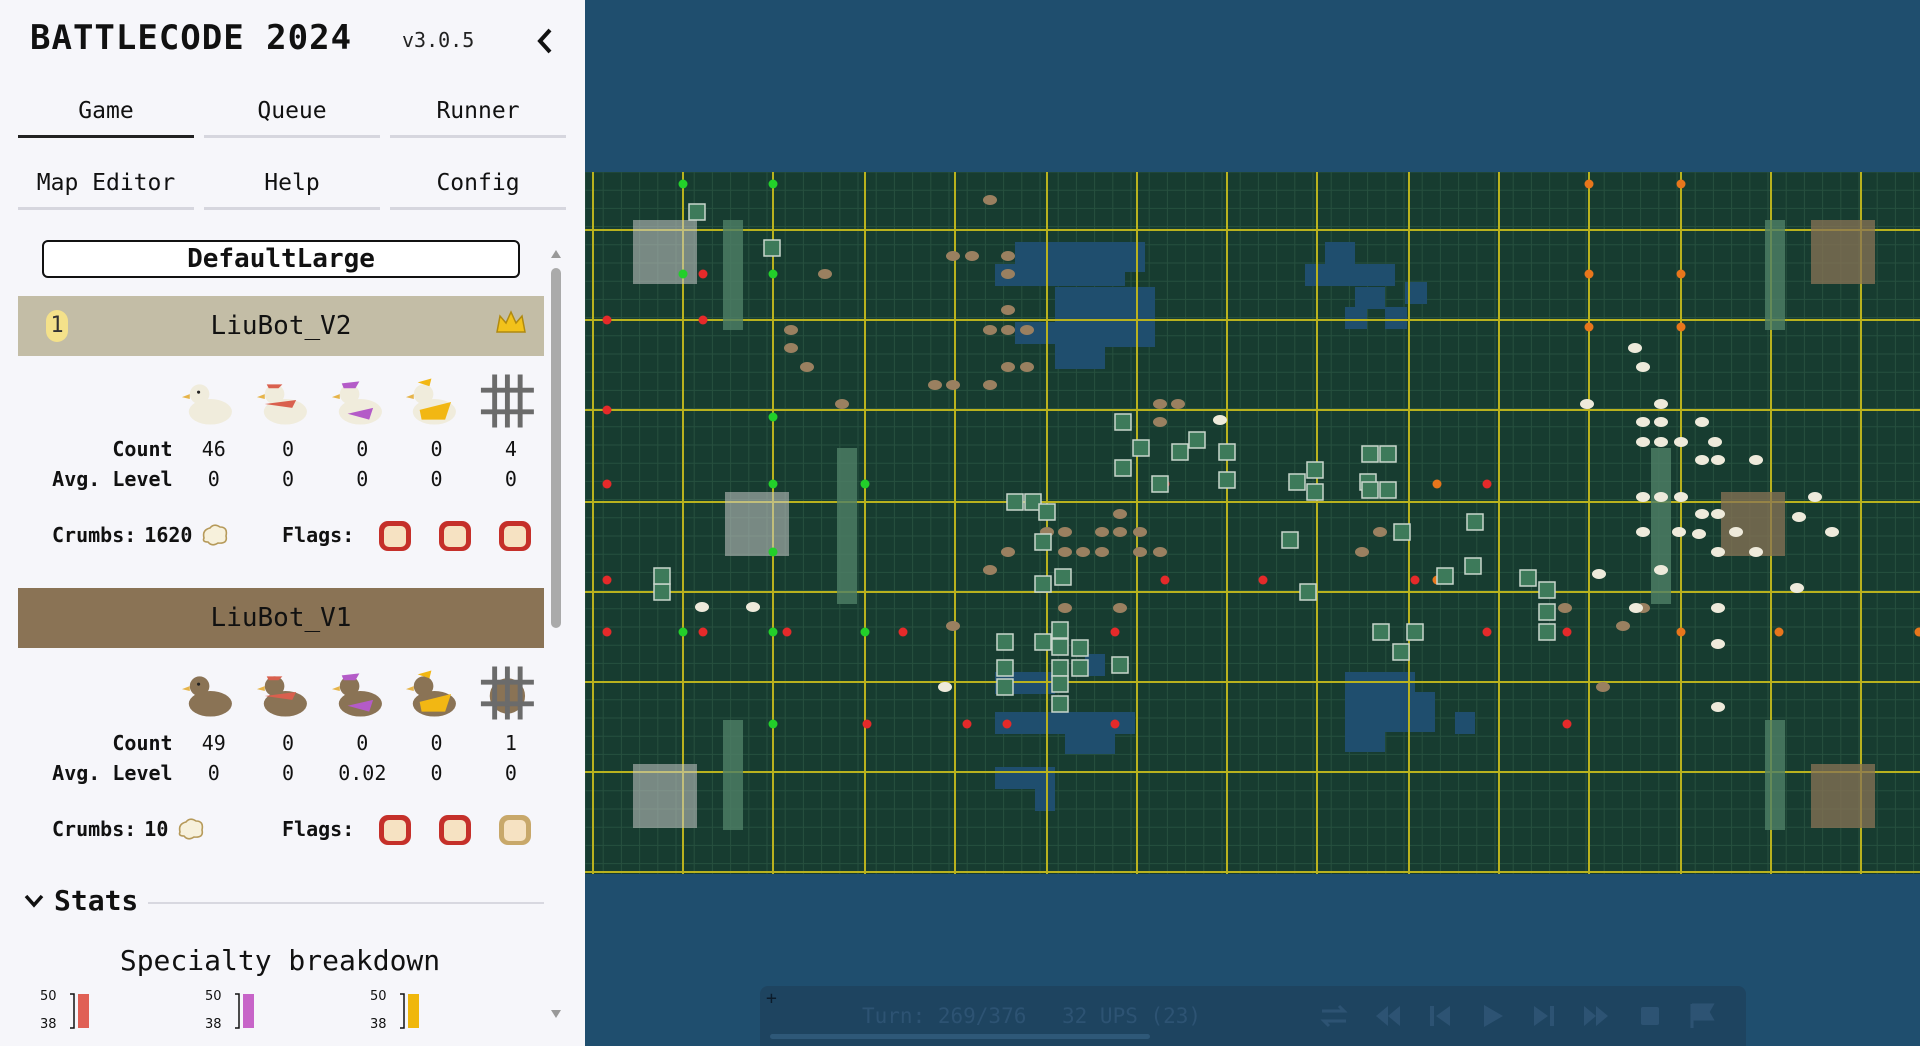  I want to click on step-forward-icon, so click(1544, 1016).